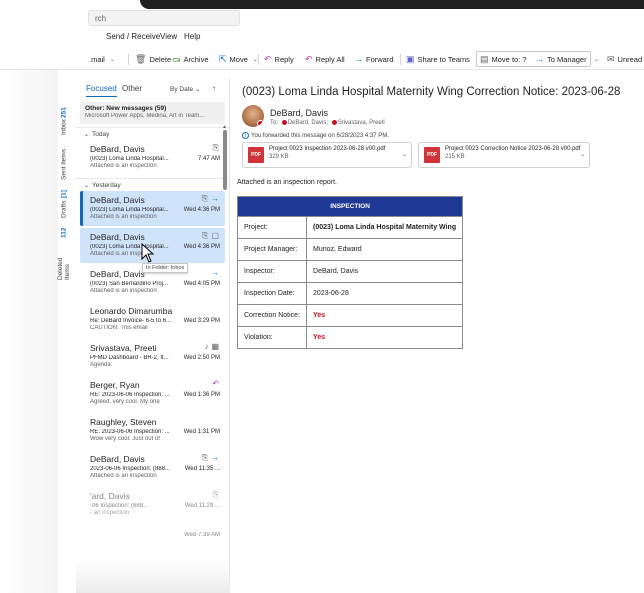 This screenshot has height=593, width=644. I want to click on table-cell-value: 2023-06-28, so click(385, 293).